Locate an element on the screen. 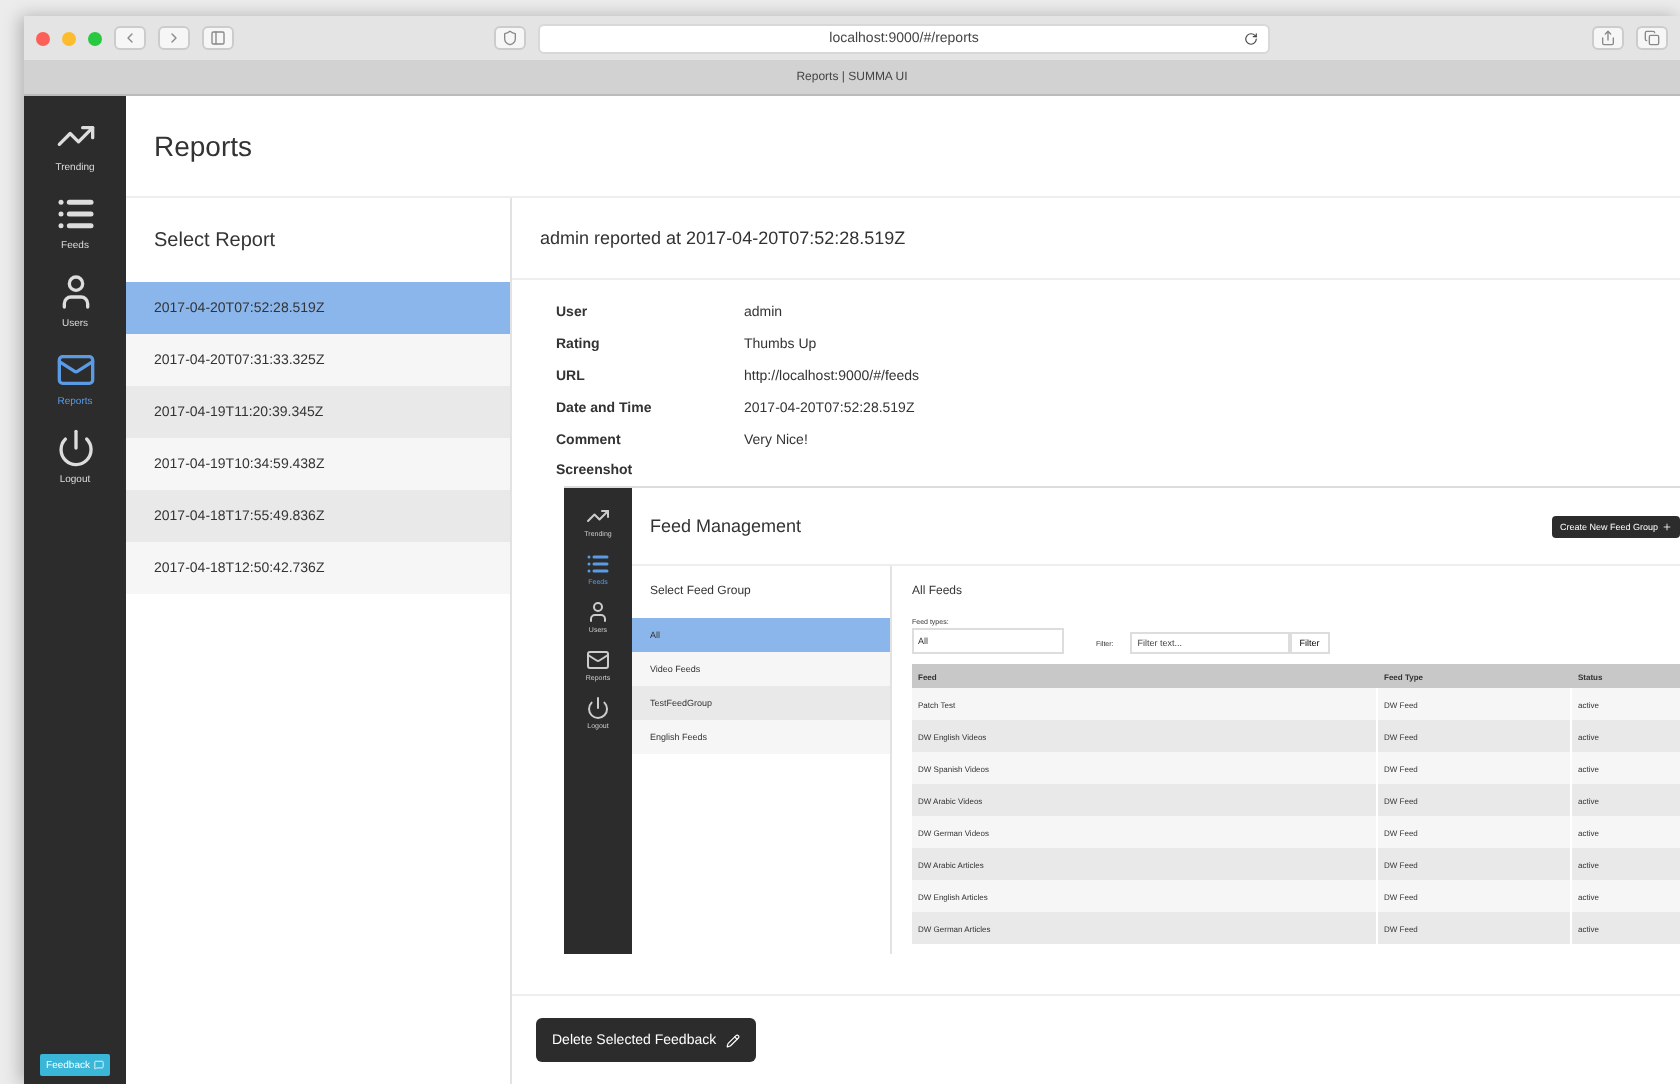 This screenshot has width=1680, height=1084. shield-button is located at coordinates (510, 38).